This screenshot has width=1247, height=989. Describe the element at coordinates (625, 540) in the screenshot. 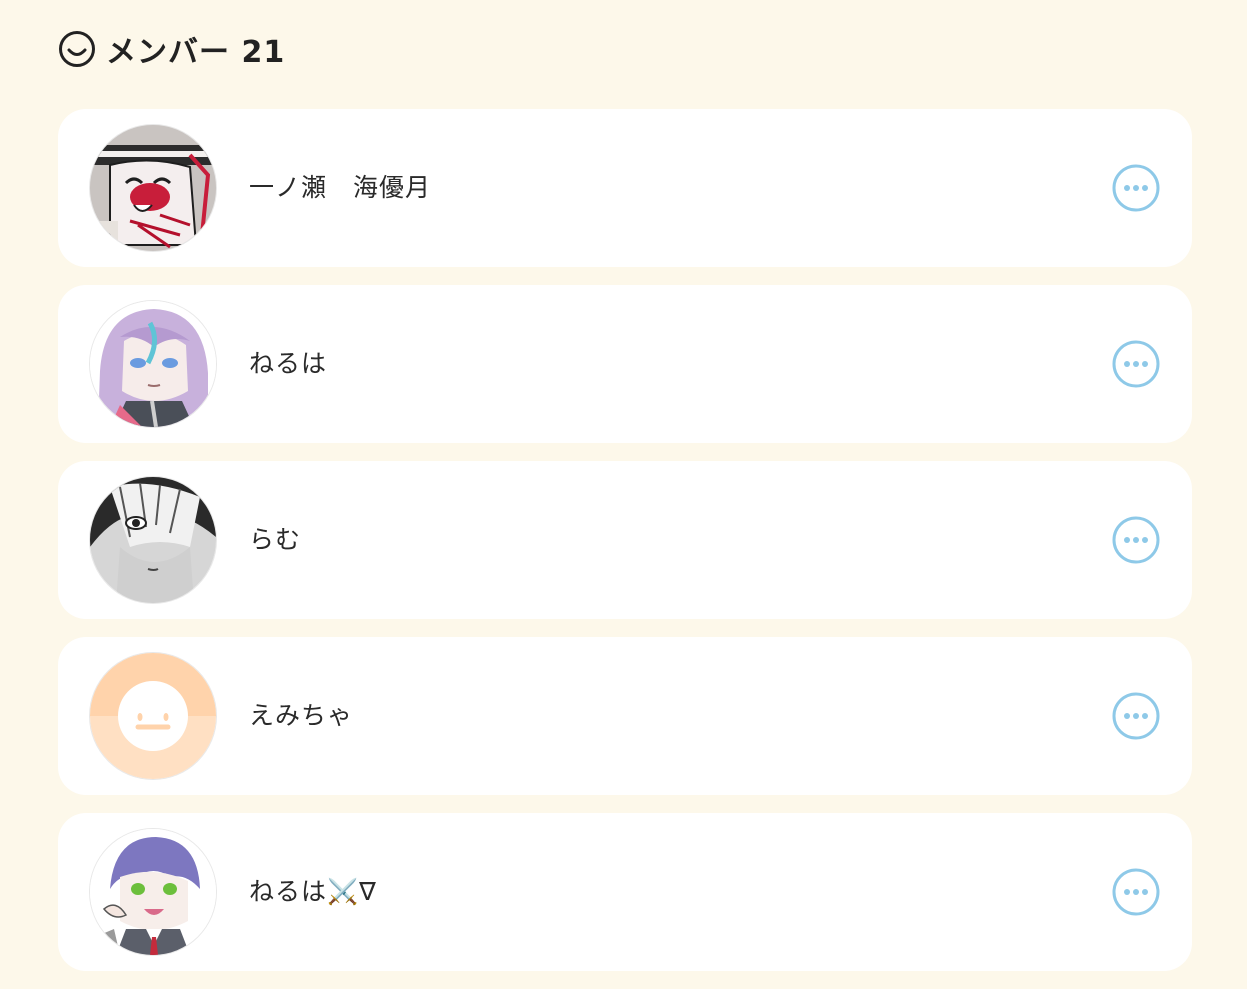

I see `member-card: らむ` at that location.